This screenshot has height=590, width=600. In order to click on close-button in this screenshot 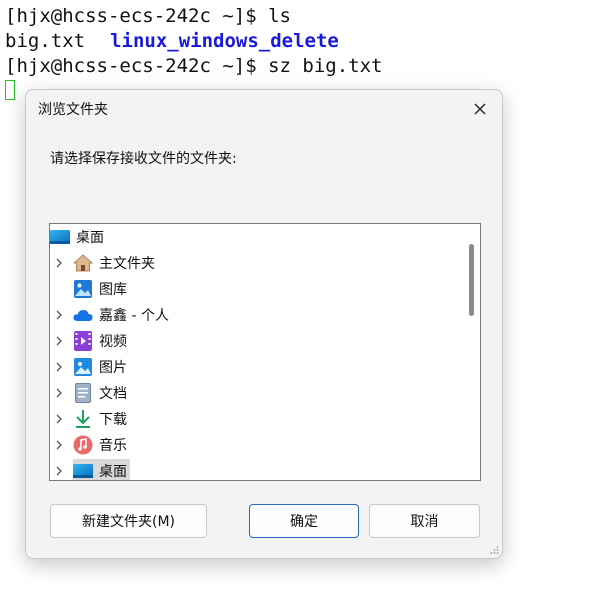, I will do `click(480, 109)`.